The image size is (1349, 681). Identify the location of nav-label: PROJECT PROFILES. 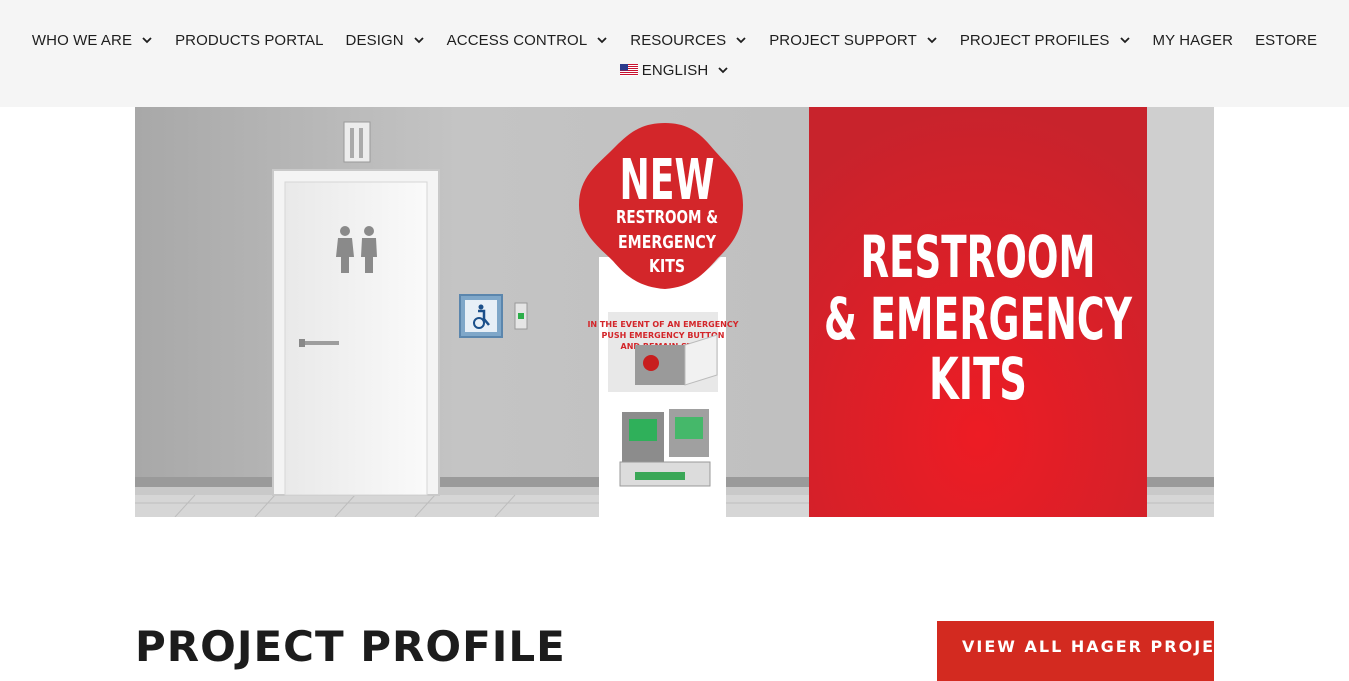
(1034, 40).